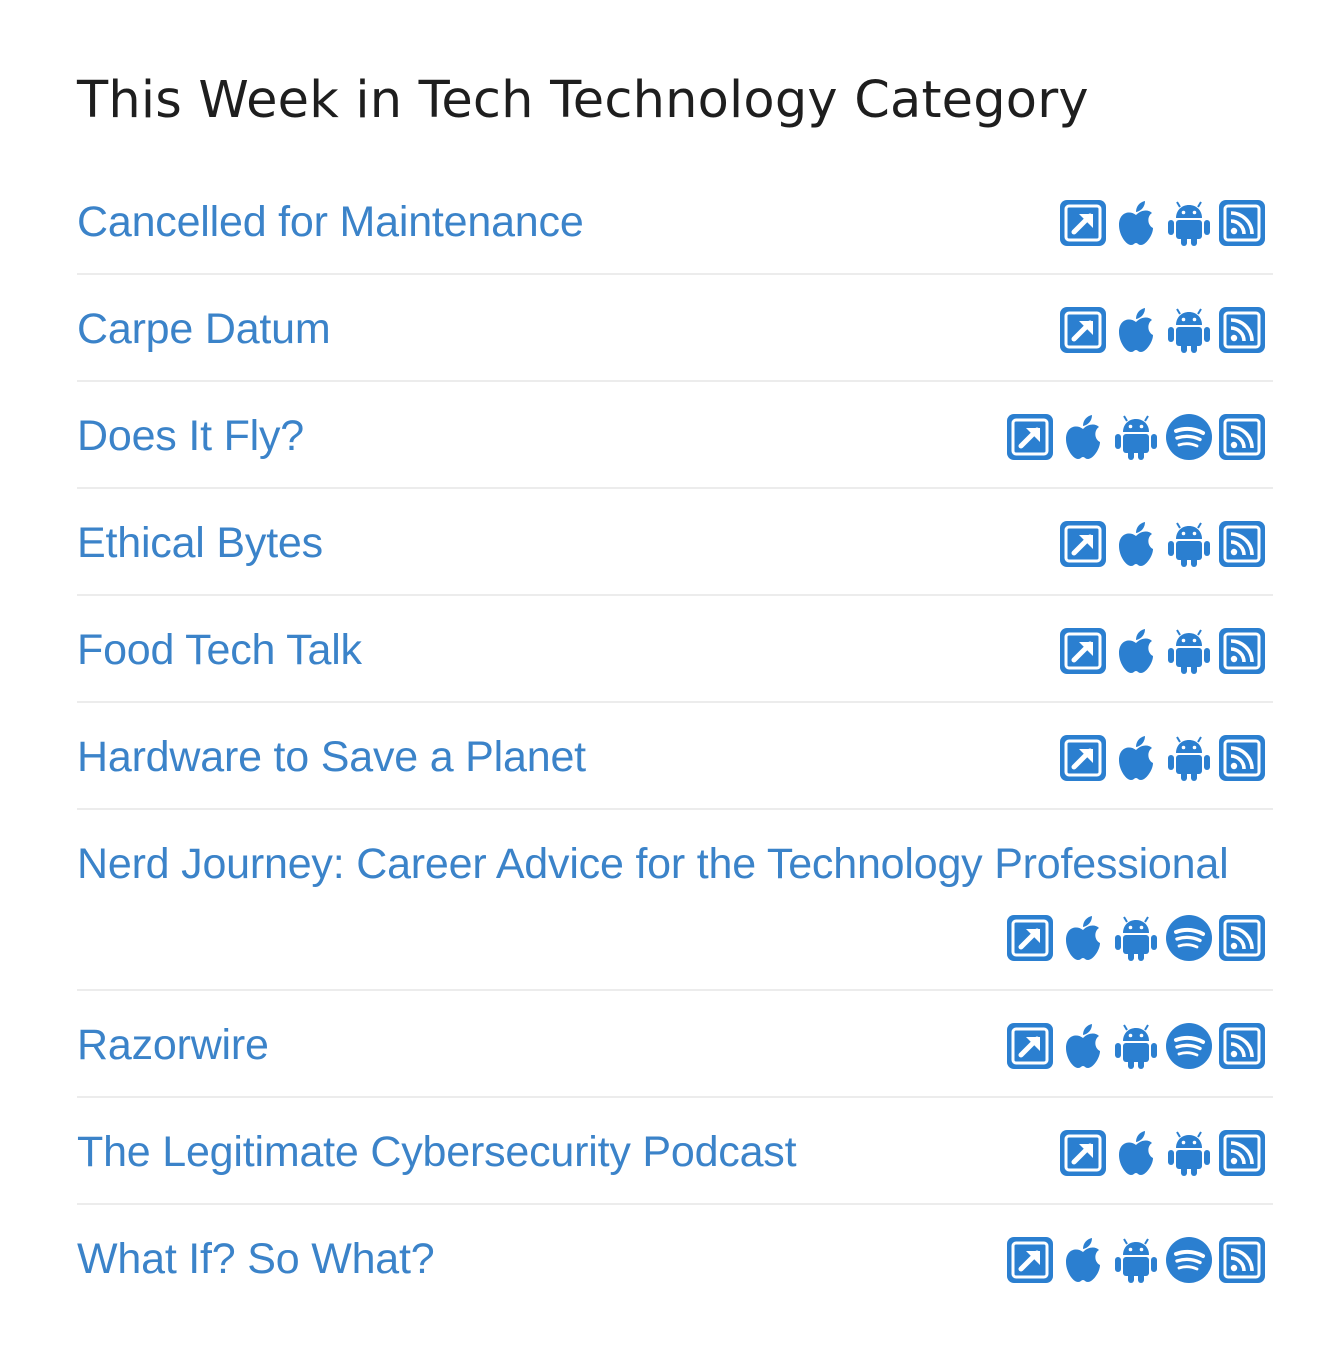 This screenshot has height=1347, width=1320. What do you see at coordinates (675, 756) in the screenshot?
I see `podcast-row: Hardware to Save a Planet` at bounding box center [675, 756].